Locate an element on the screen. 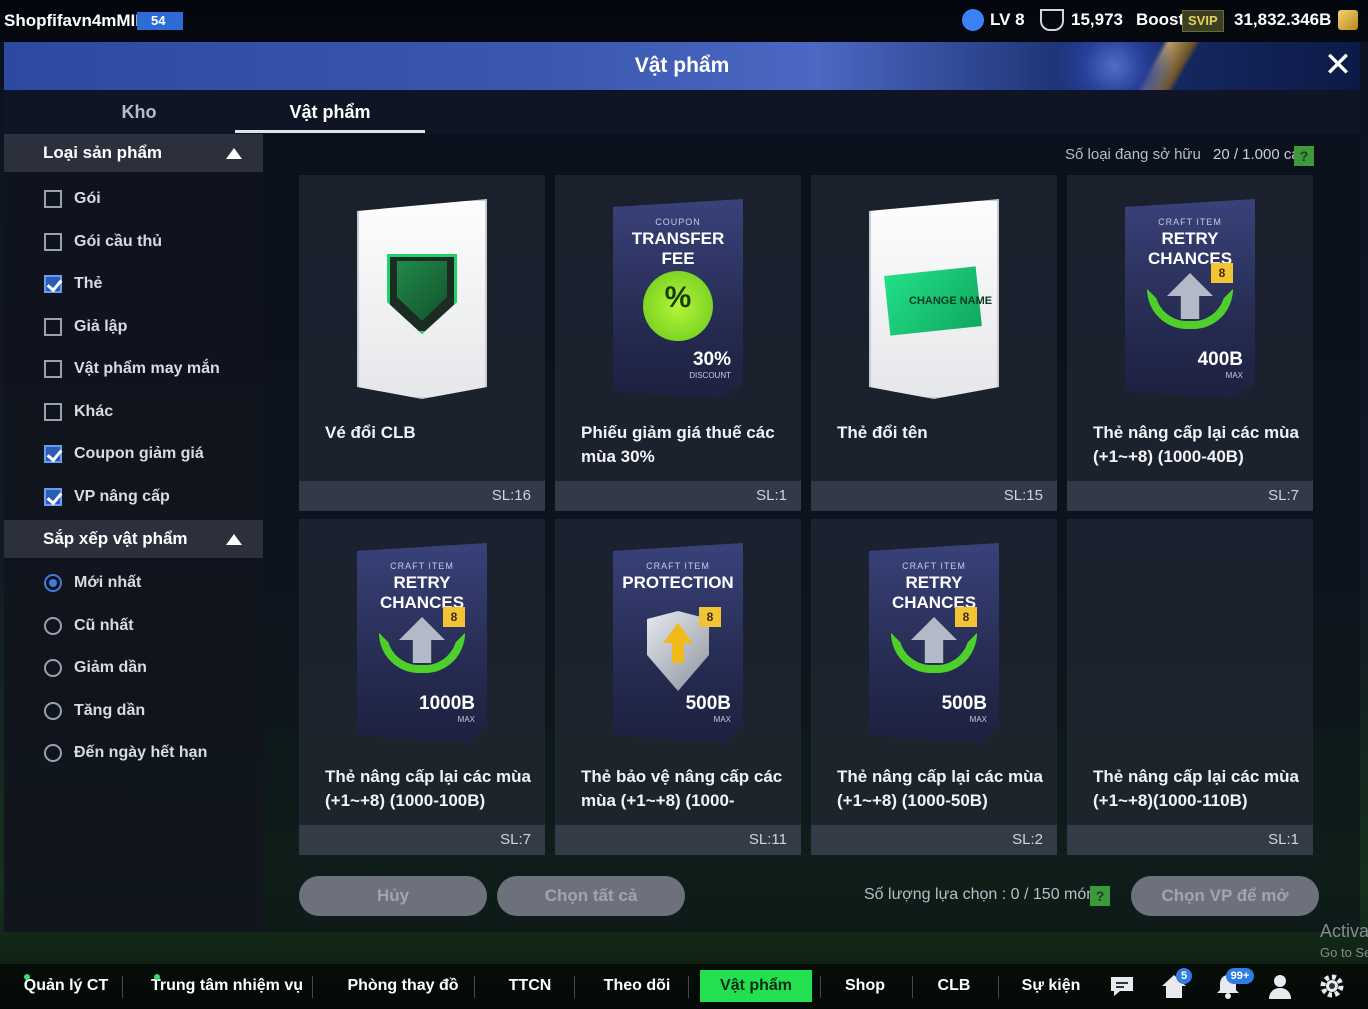  item-quantity: SL:11 is located at coordinates (767, 839).